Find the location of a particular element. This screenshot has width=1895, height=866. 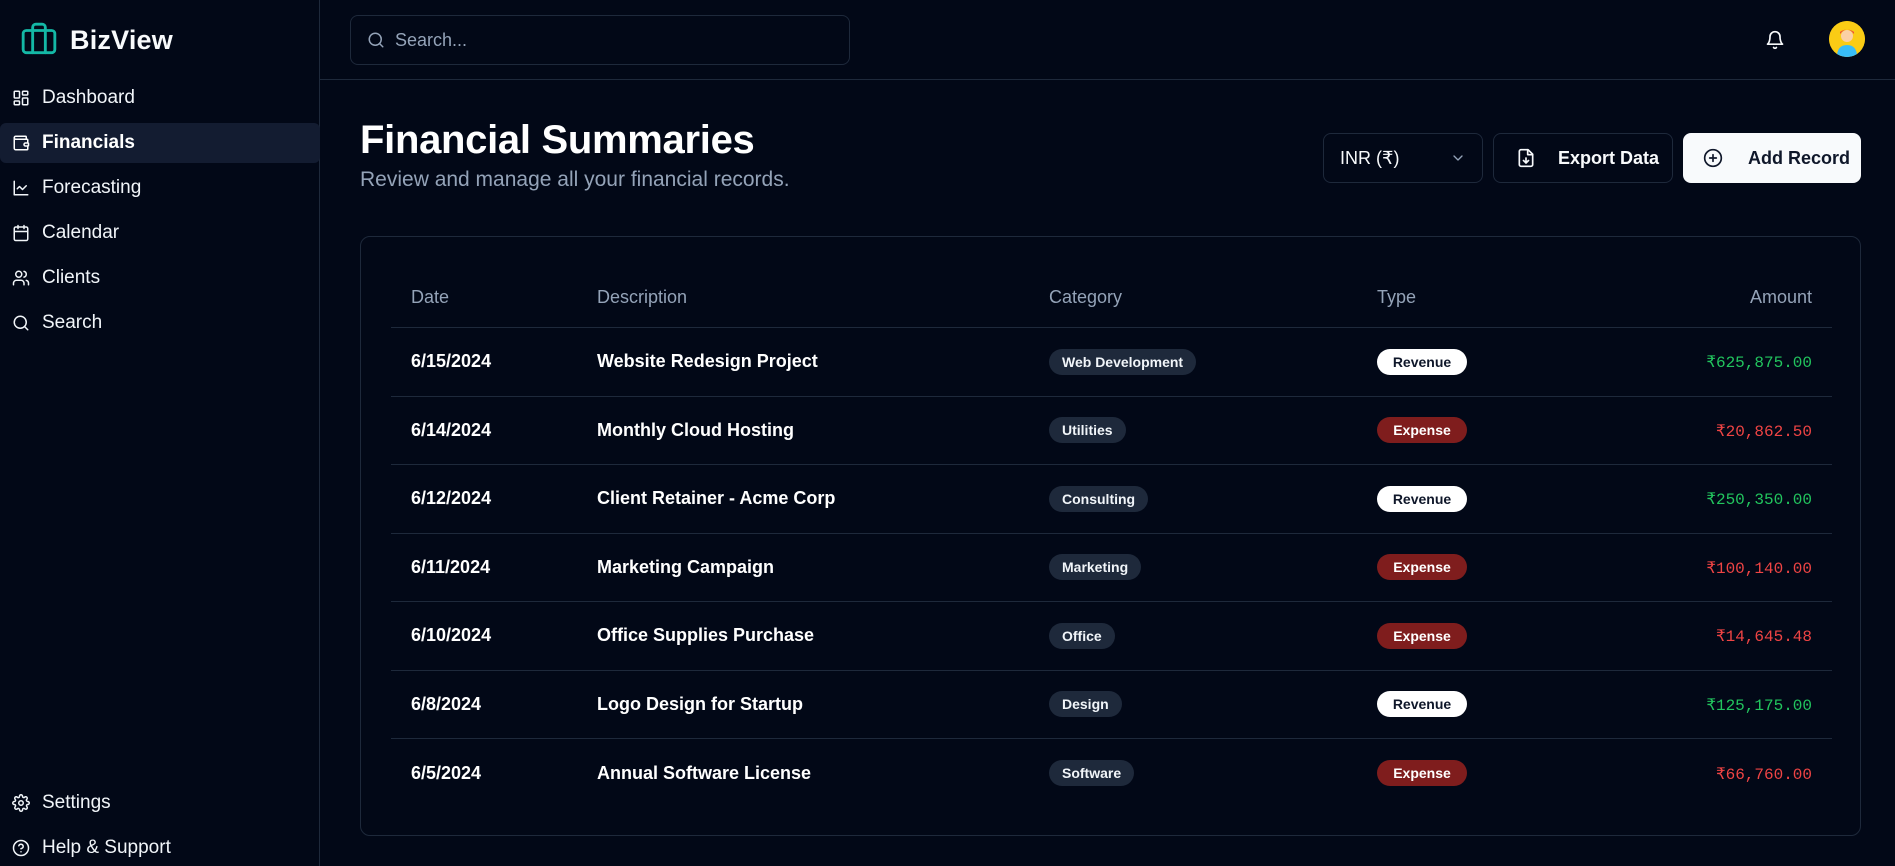

calendar-icon is located at coordinates (21, 233).